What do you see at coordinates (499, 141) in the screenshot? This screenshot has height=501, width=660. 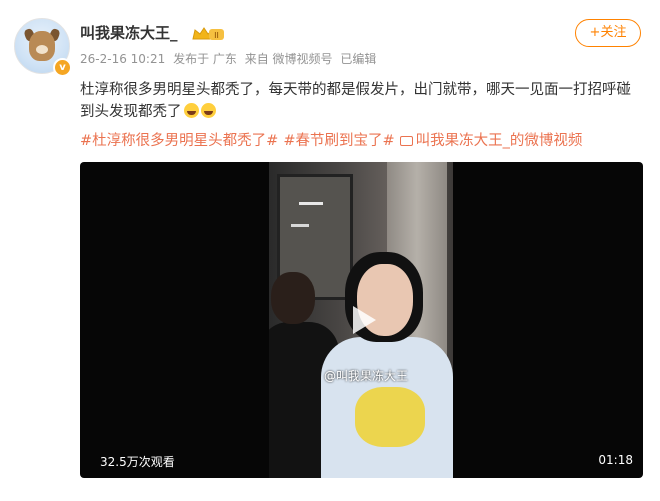 I see `video-link-label: 叫我果冻大王_的微博视频` at bounding box center [499, 141].